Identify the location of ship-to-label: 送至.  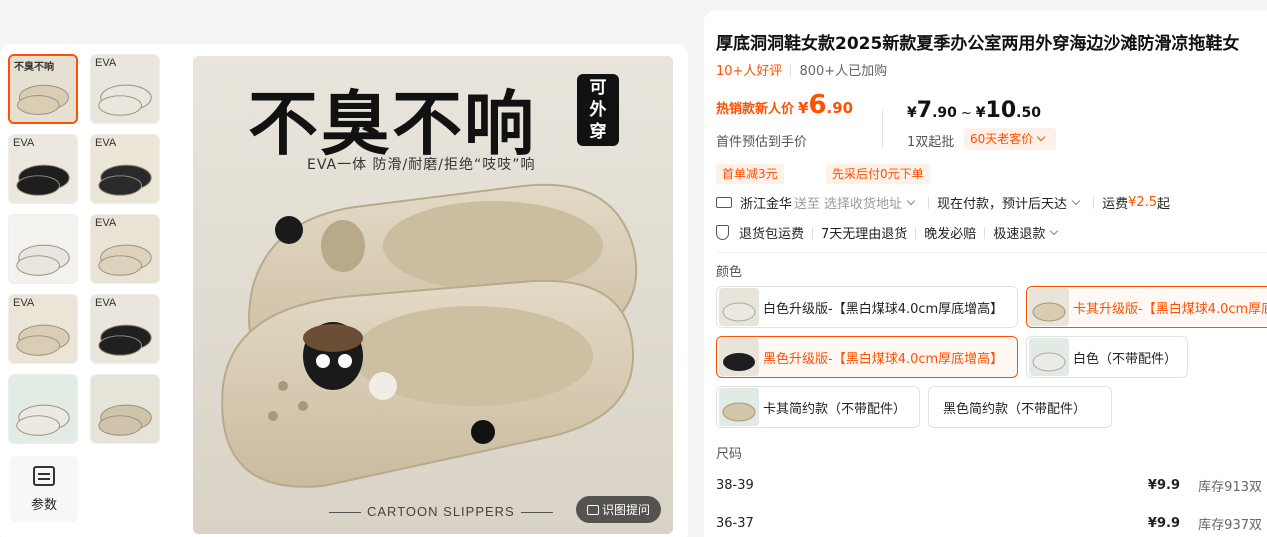
(807, 204).